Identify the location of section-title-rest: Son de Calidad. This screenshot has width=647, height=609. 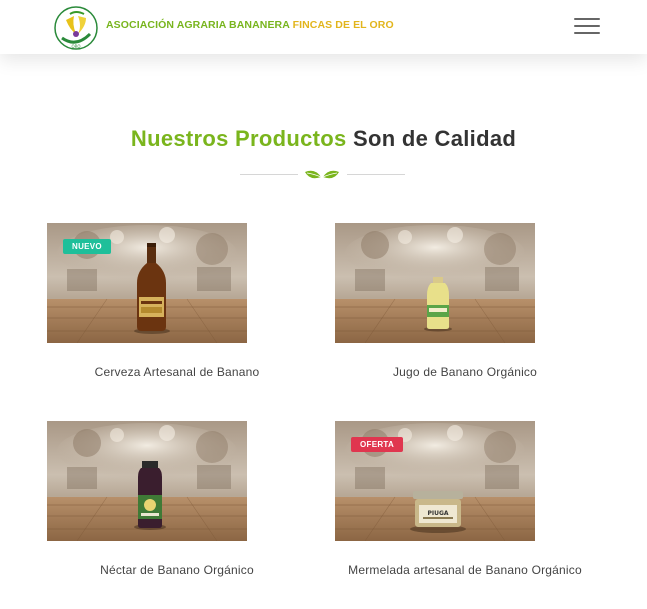
(434, 138).